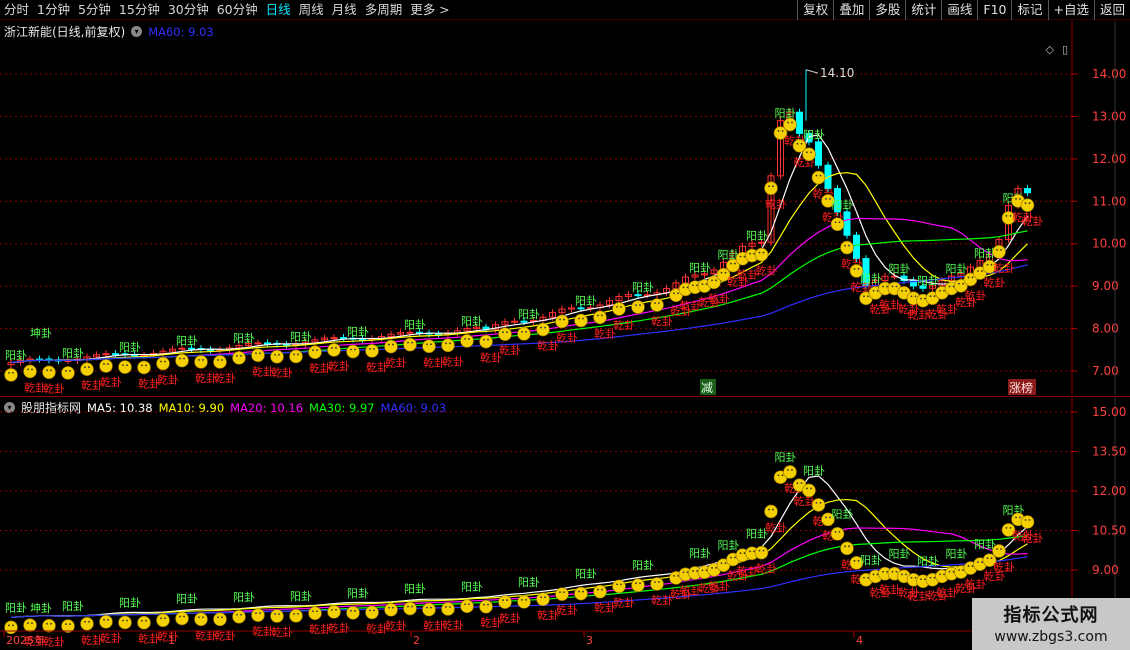  Describe the element at coordinates (959, 10) in the screenshot. I see `toolbar-button-4: 画线` at that location.